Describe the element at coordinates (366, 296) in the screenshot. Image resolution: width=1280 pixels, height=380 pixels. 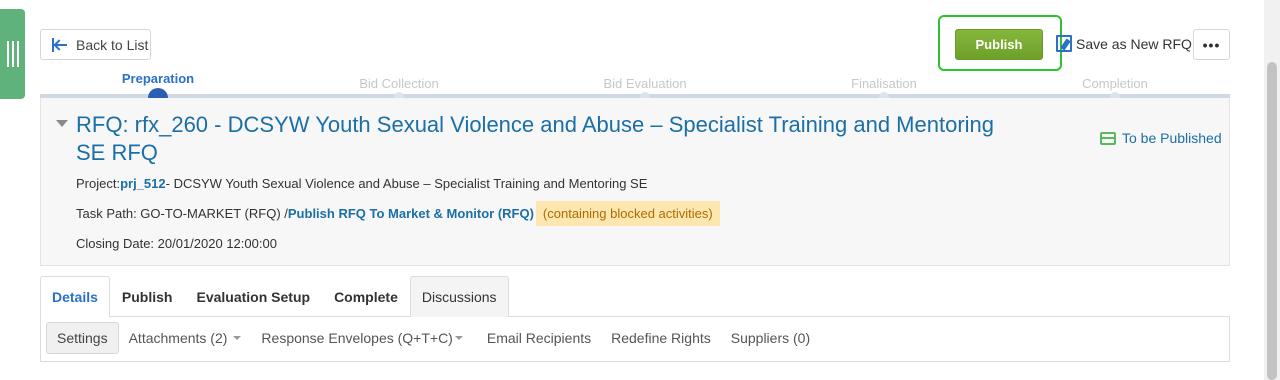
I see `tab-complete: Complete` at that location.